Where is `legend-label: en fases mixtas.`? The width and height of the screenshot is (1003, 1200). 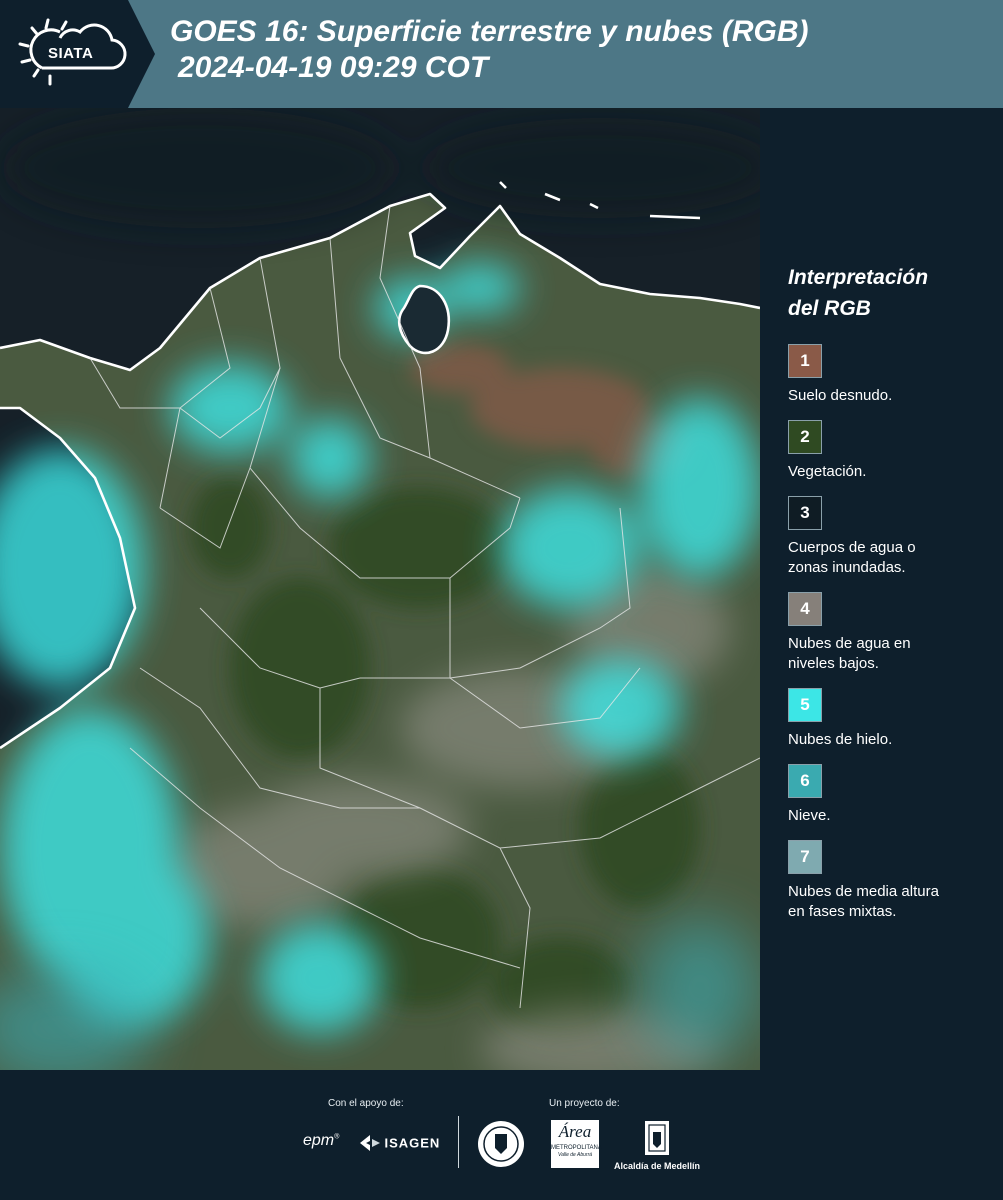 legend-label: en fases mixtas. is located at coordinates (842, 911).